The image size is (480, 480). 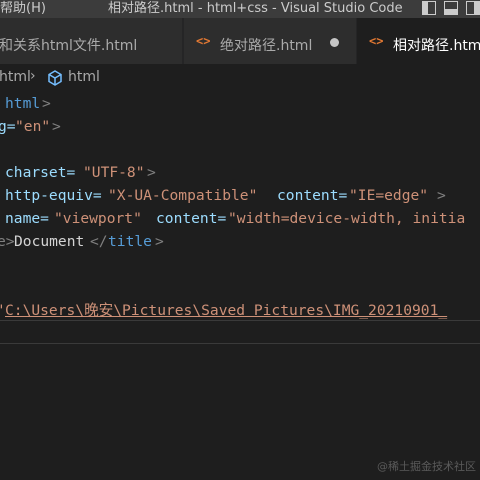 I want to click on code-attr: http-equiv=, so click(x=53, y=195).